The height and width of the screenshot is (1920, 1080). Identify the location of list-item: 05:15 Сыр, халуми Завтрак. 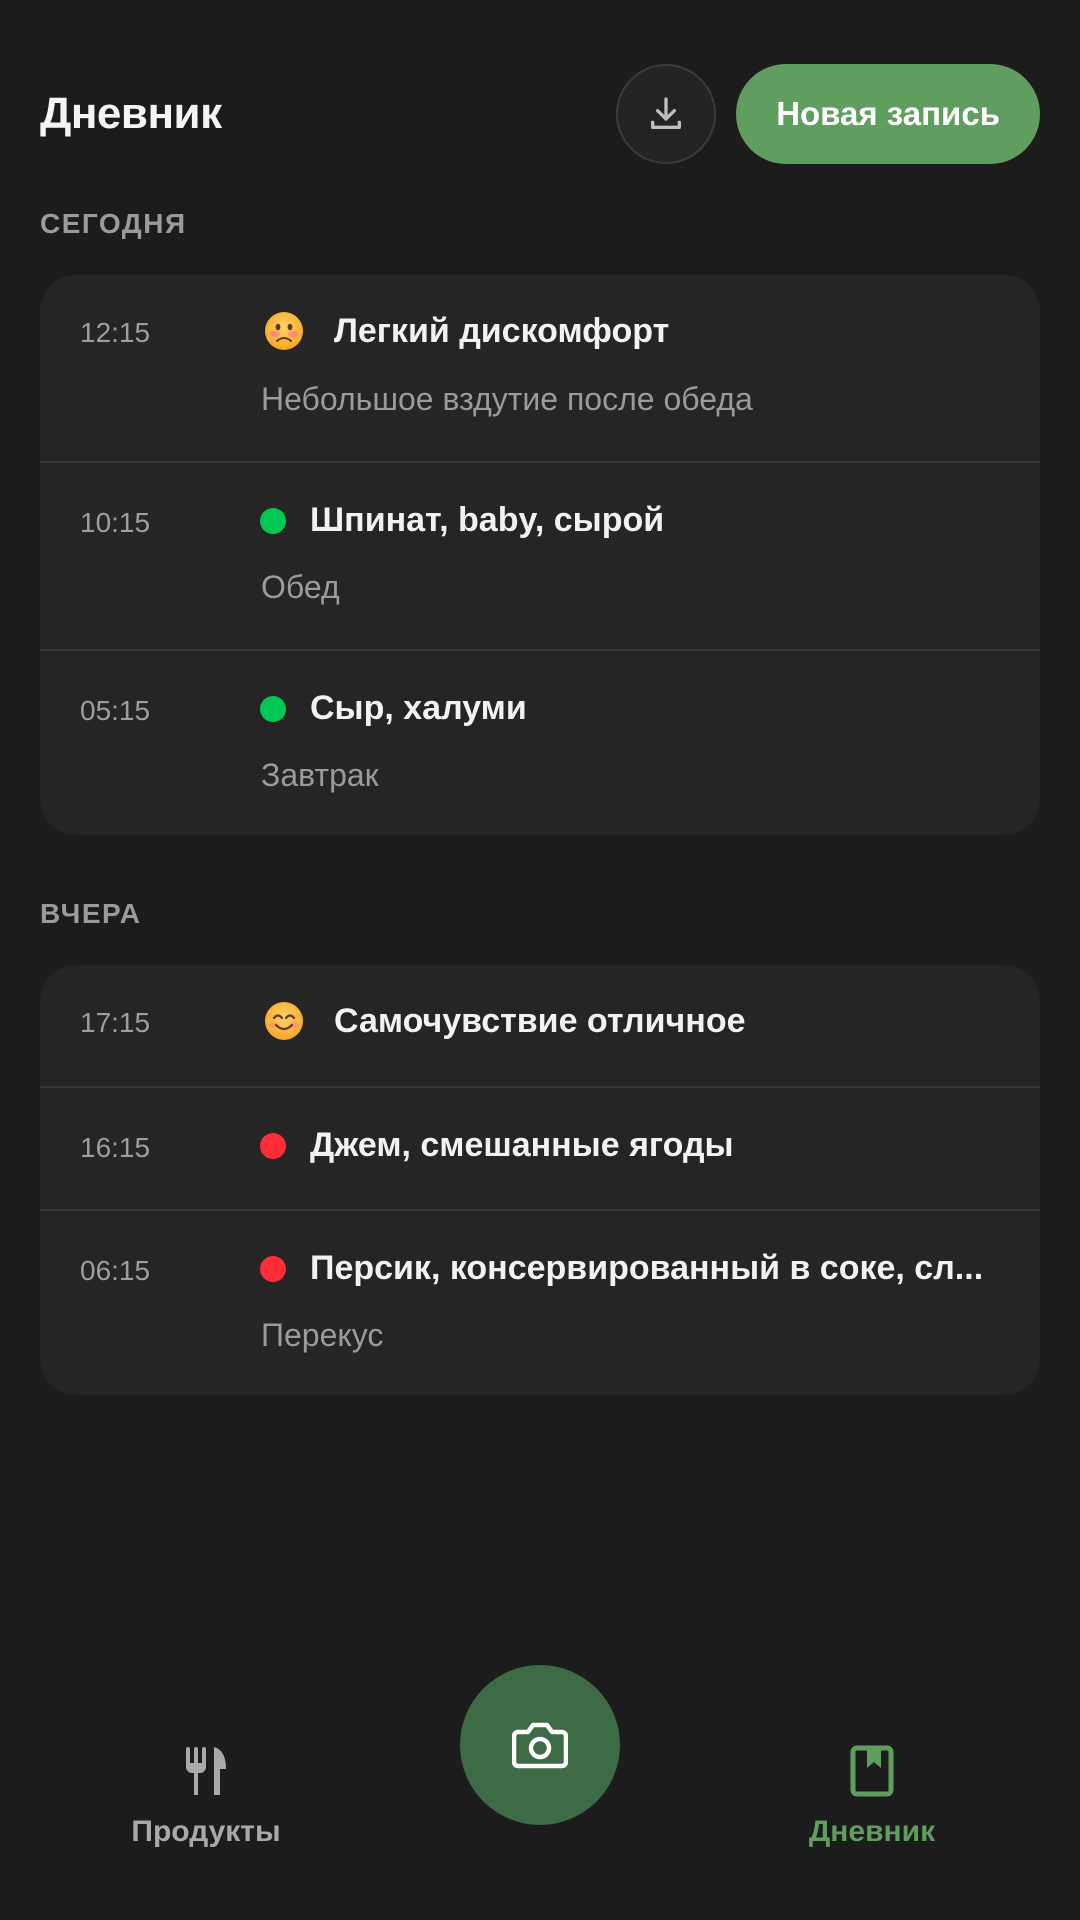
(540, 742).